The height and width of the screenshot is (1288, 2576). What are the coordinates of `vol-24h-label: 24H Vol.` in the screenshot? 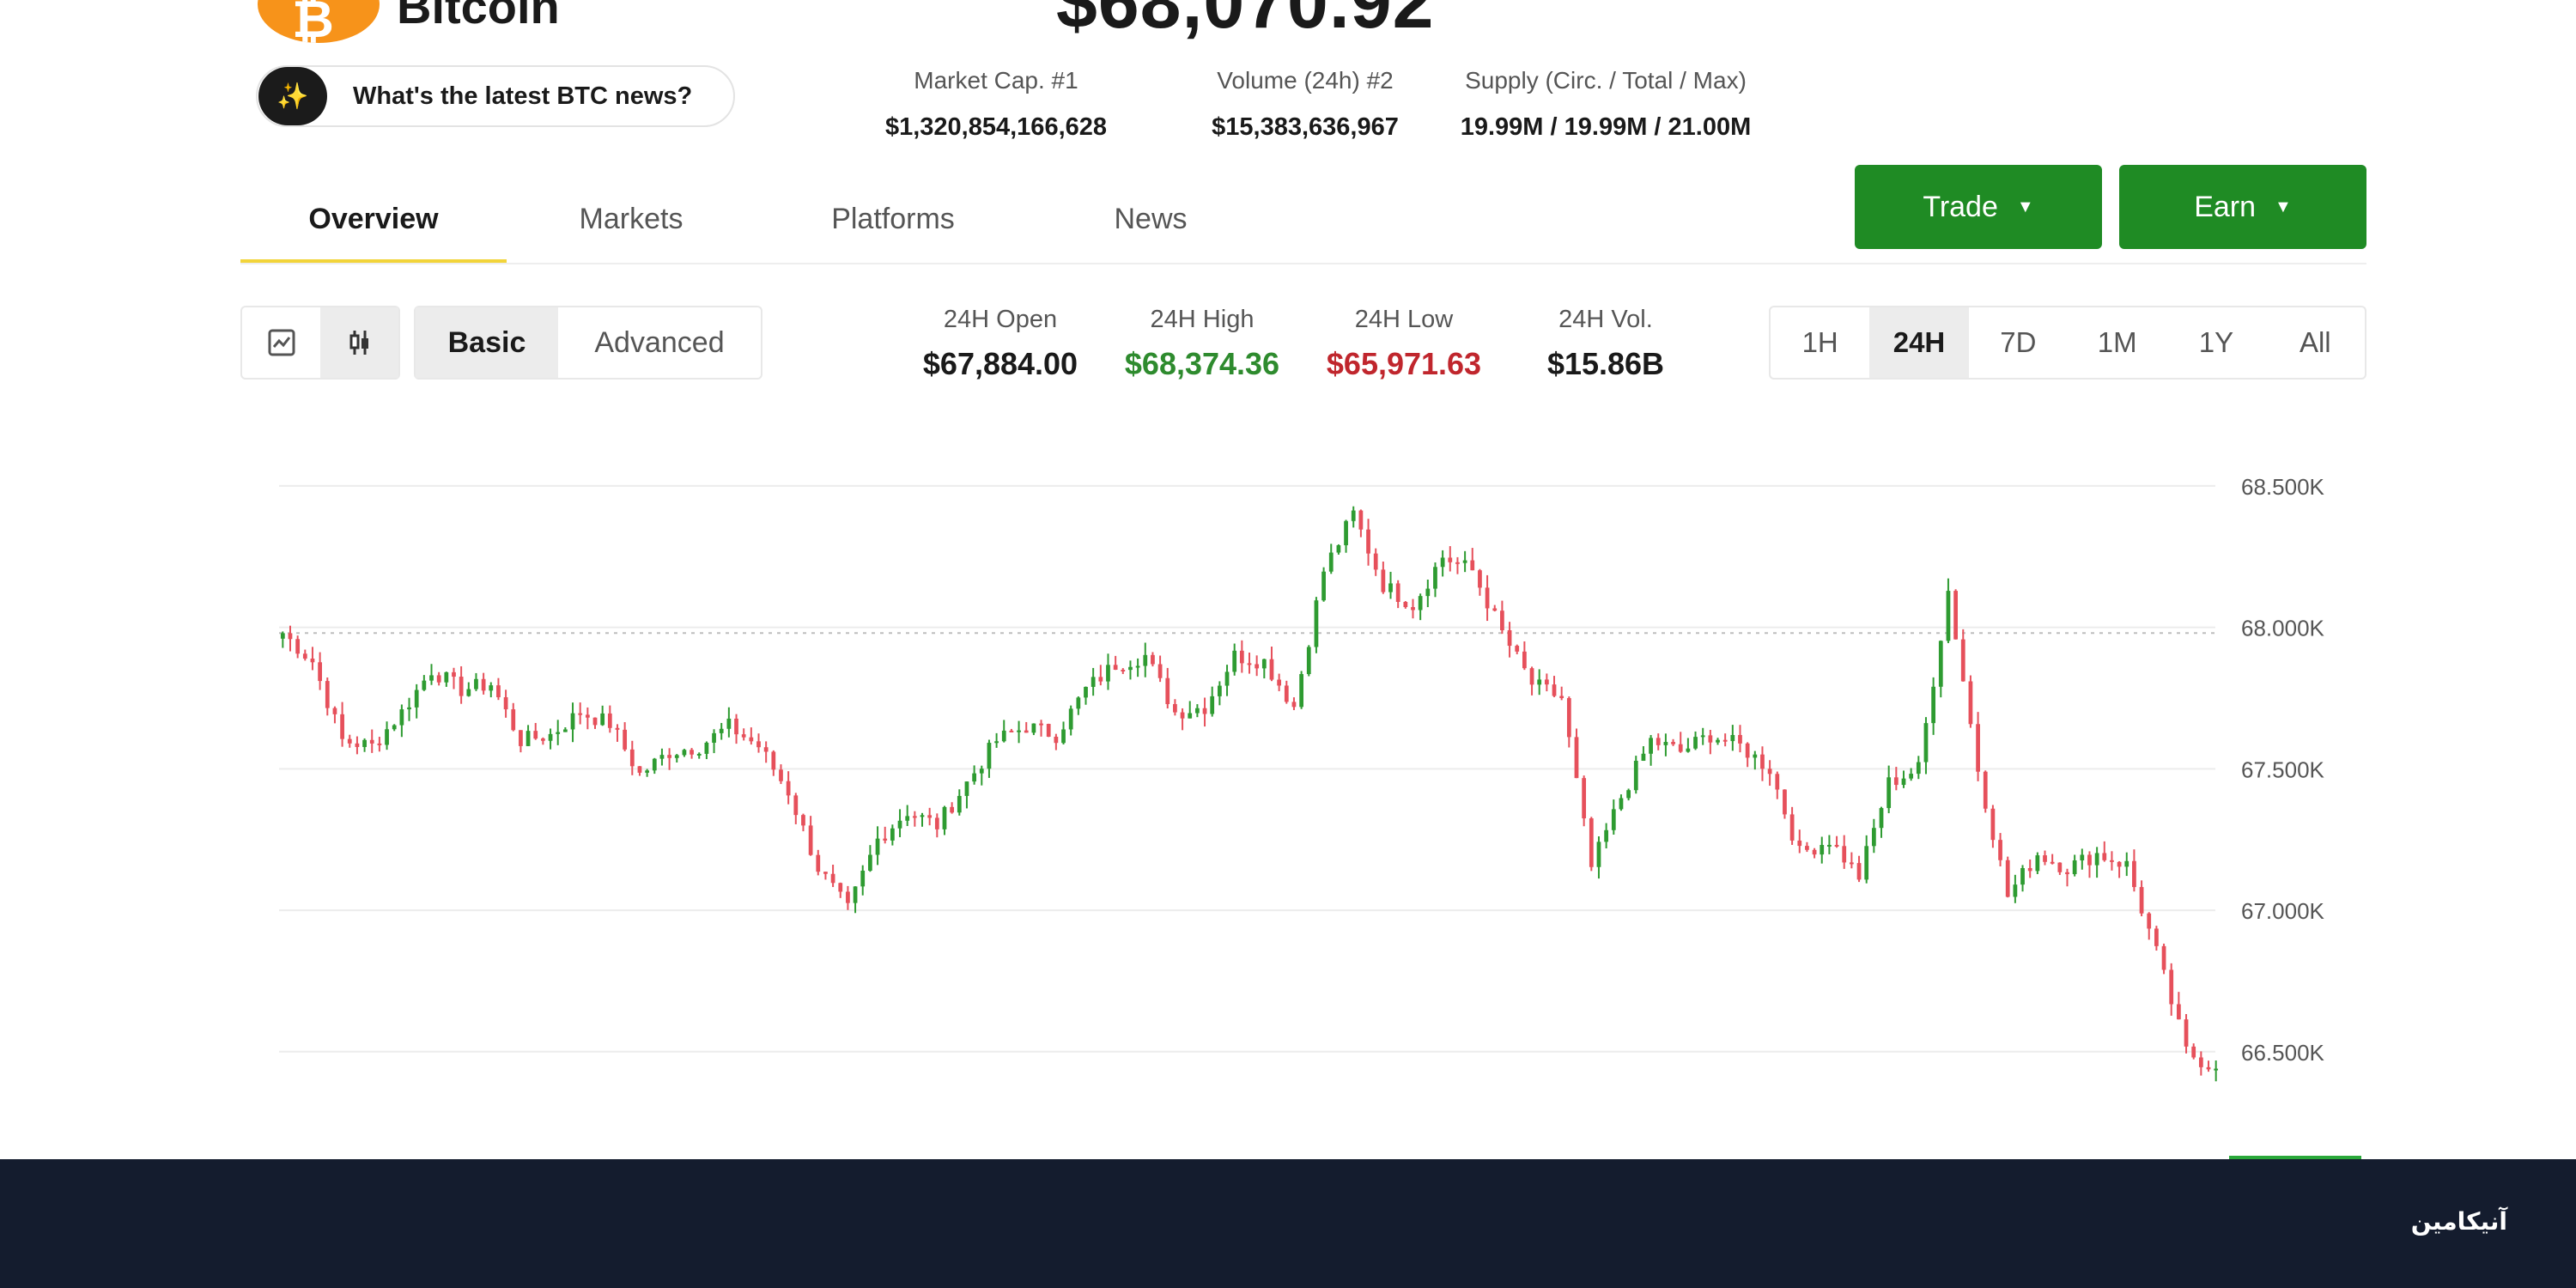 It's located at (1605, 319).